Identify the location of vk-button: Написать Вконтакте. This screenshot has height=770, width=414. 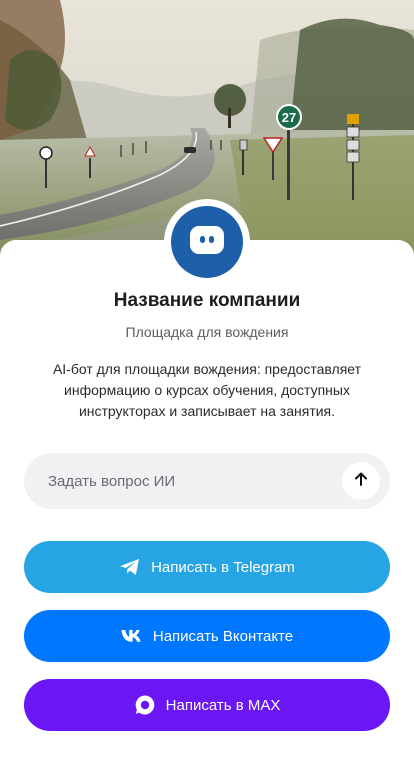
(207, 636).